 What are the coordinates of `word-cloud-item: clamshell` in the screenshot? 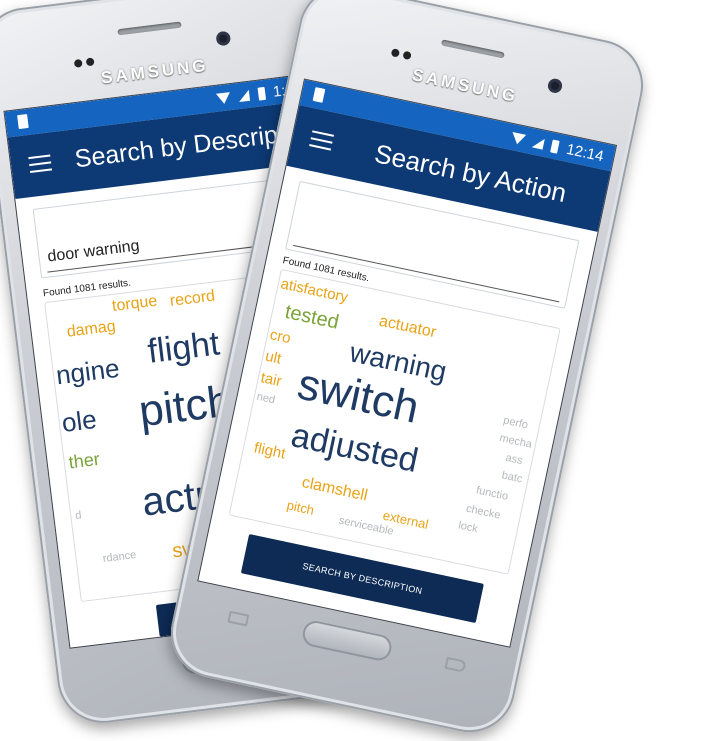 It's located at (334, 489).